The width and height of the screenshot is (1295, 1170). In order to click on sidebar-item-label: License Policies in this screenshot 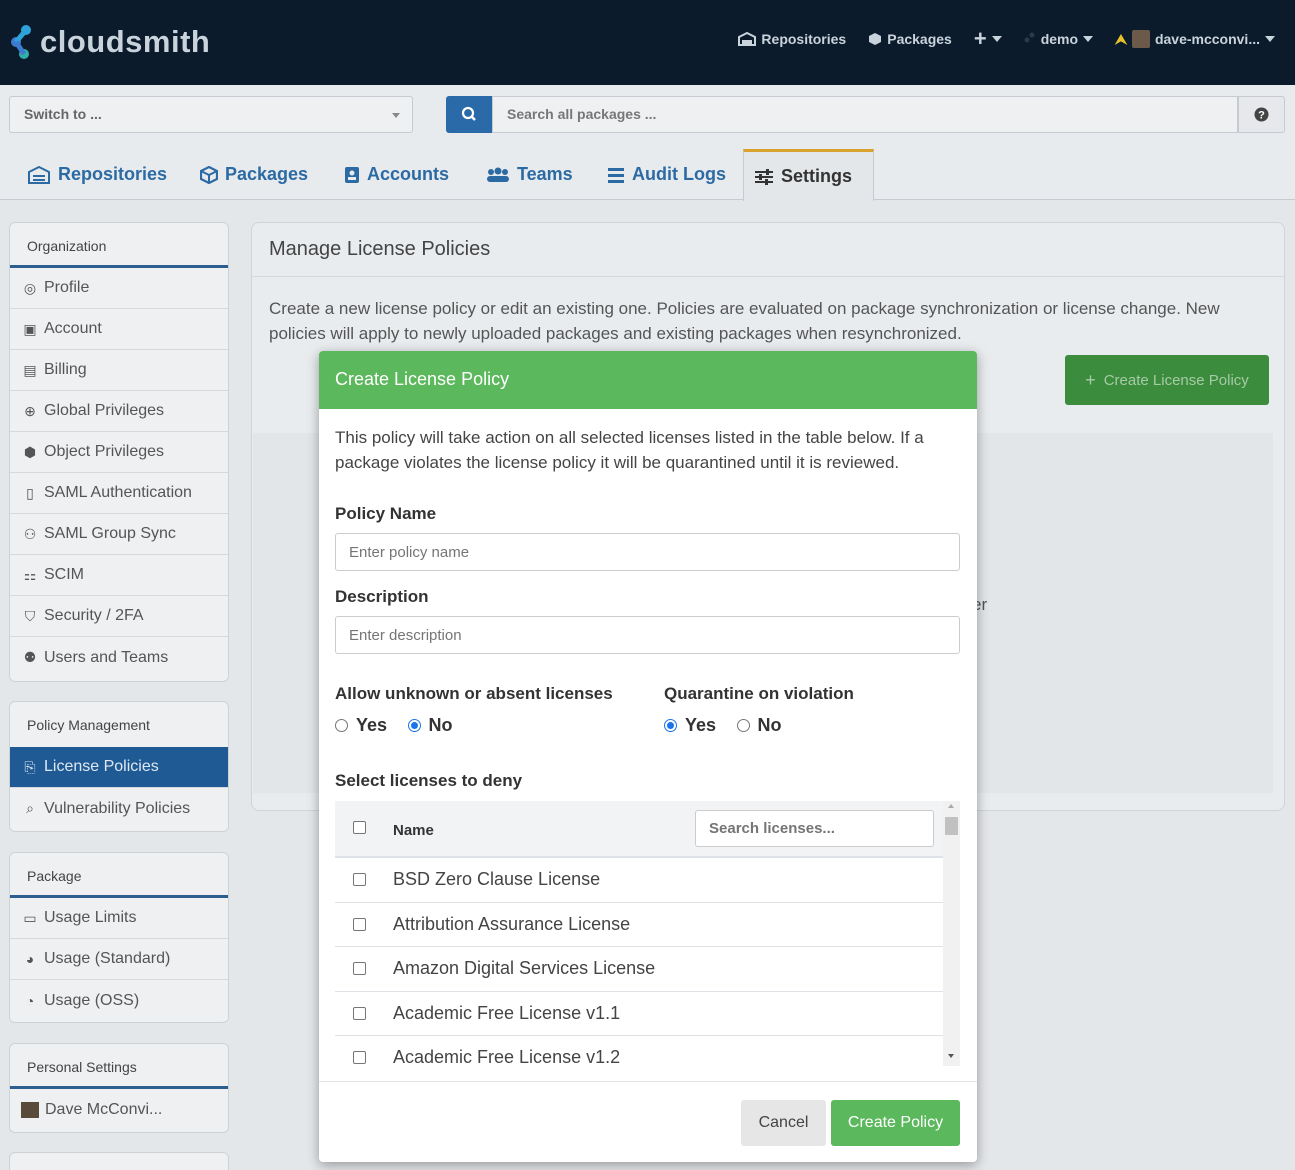, I will do `click(101, 766)`.